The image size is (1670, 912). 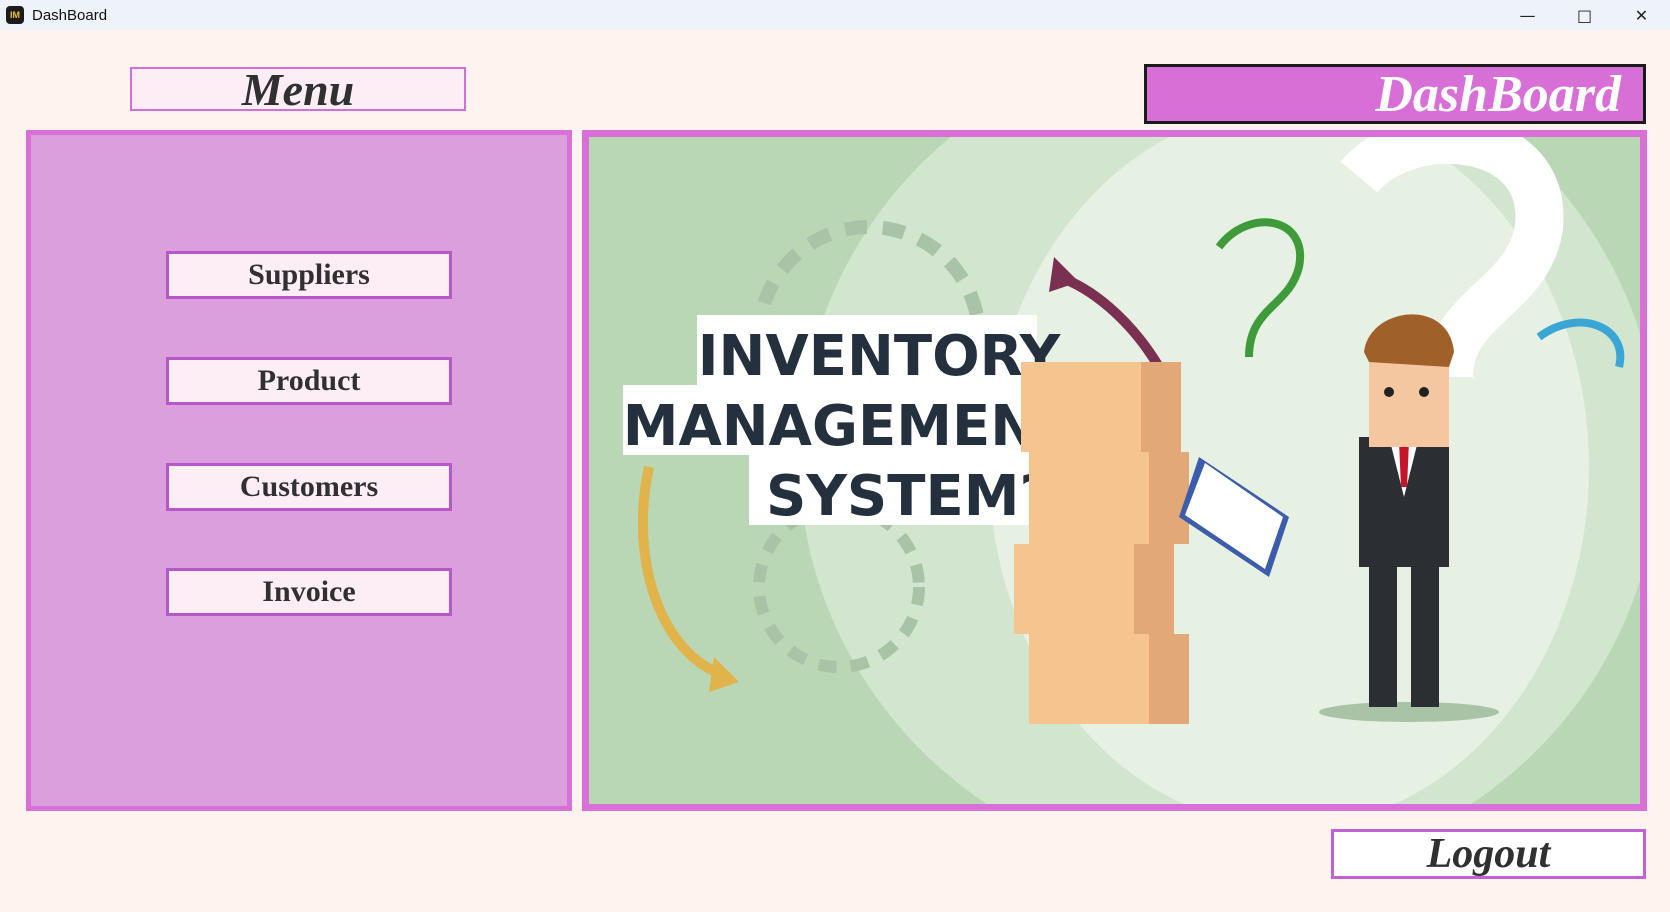 I want to click on customers-button: Customers, so click(x=309, y=487).